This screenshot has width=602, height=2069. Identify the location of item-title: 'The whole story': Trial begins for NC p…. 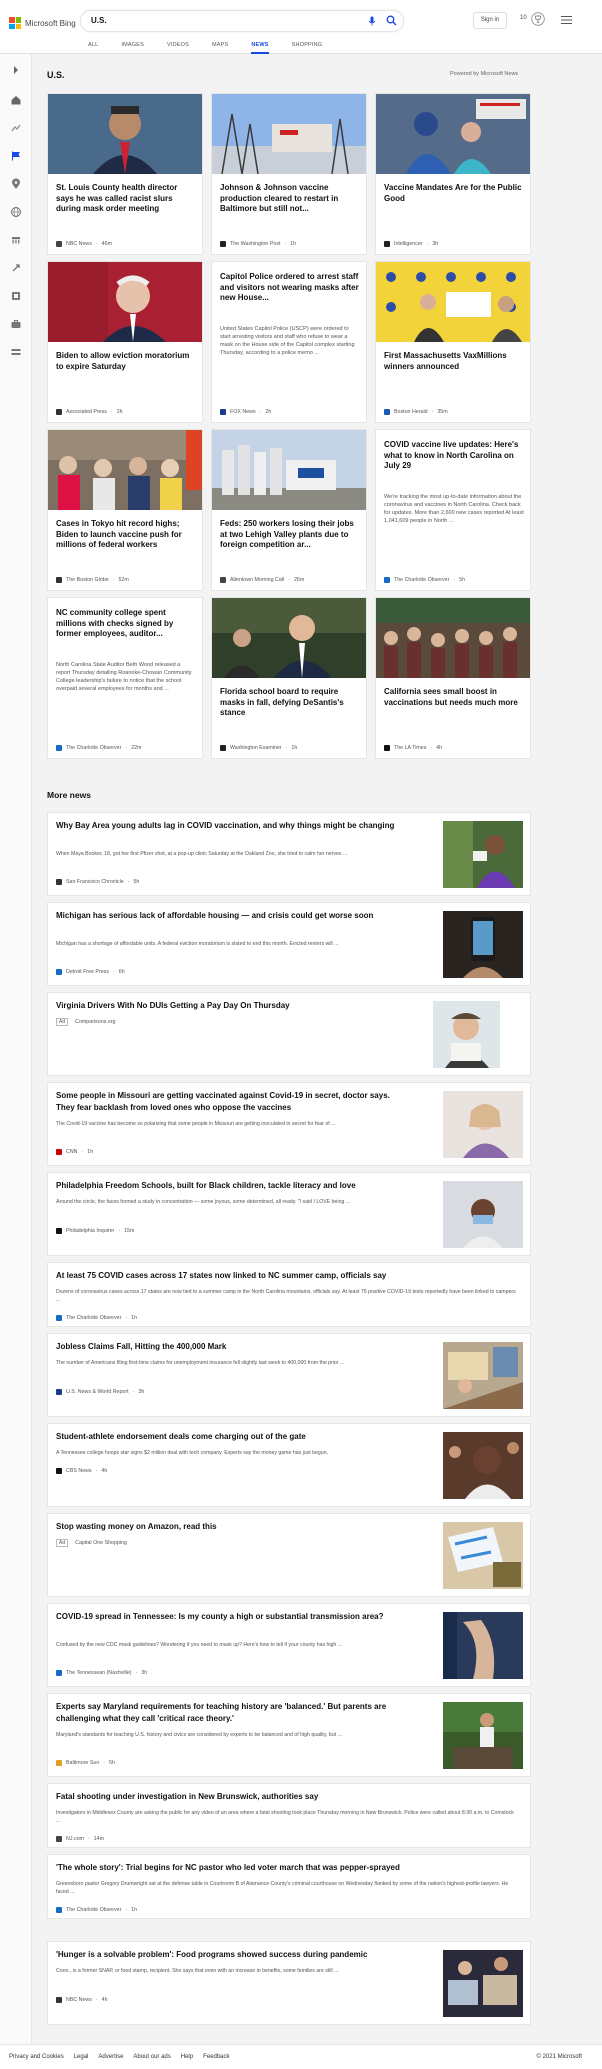
(286, 1868).